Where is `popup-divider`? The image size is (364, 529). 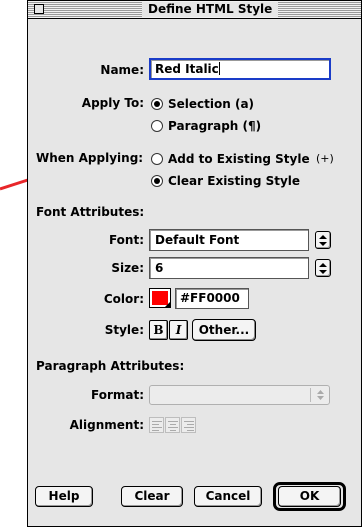 popup-divider is located at coordinates (310, 395).